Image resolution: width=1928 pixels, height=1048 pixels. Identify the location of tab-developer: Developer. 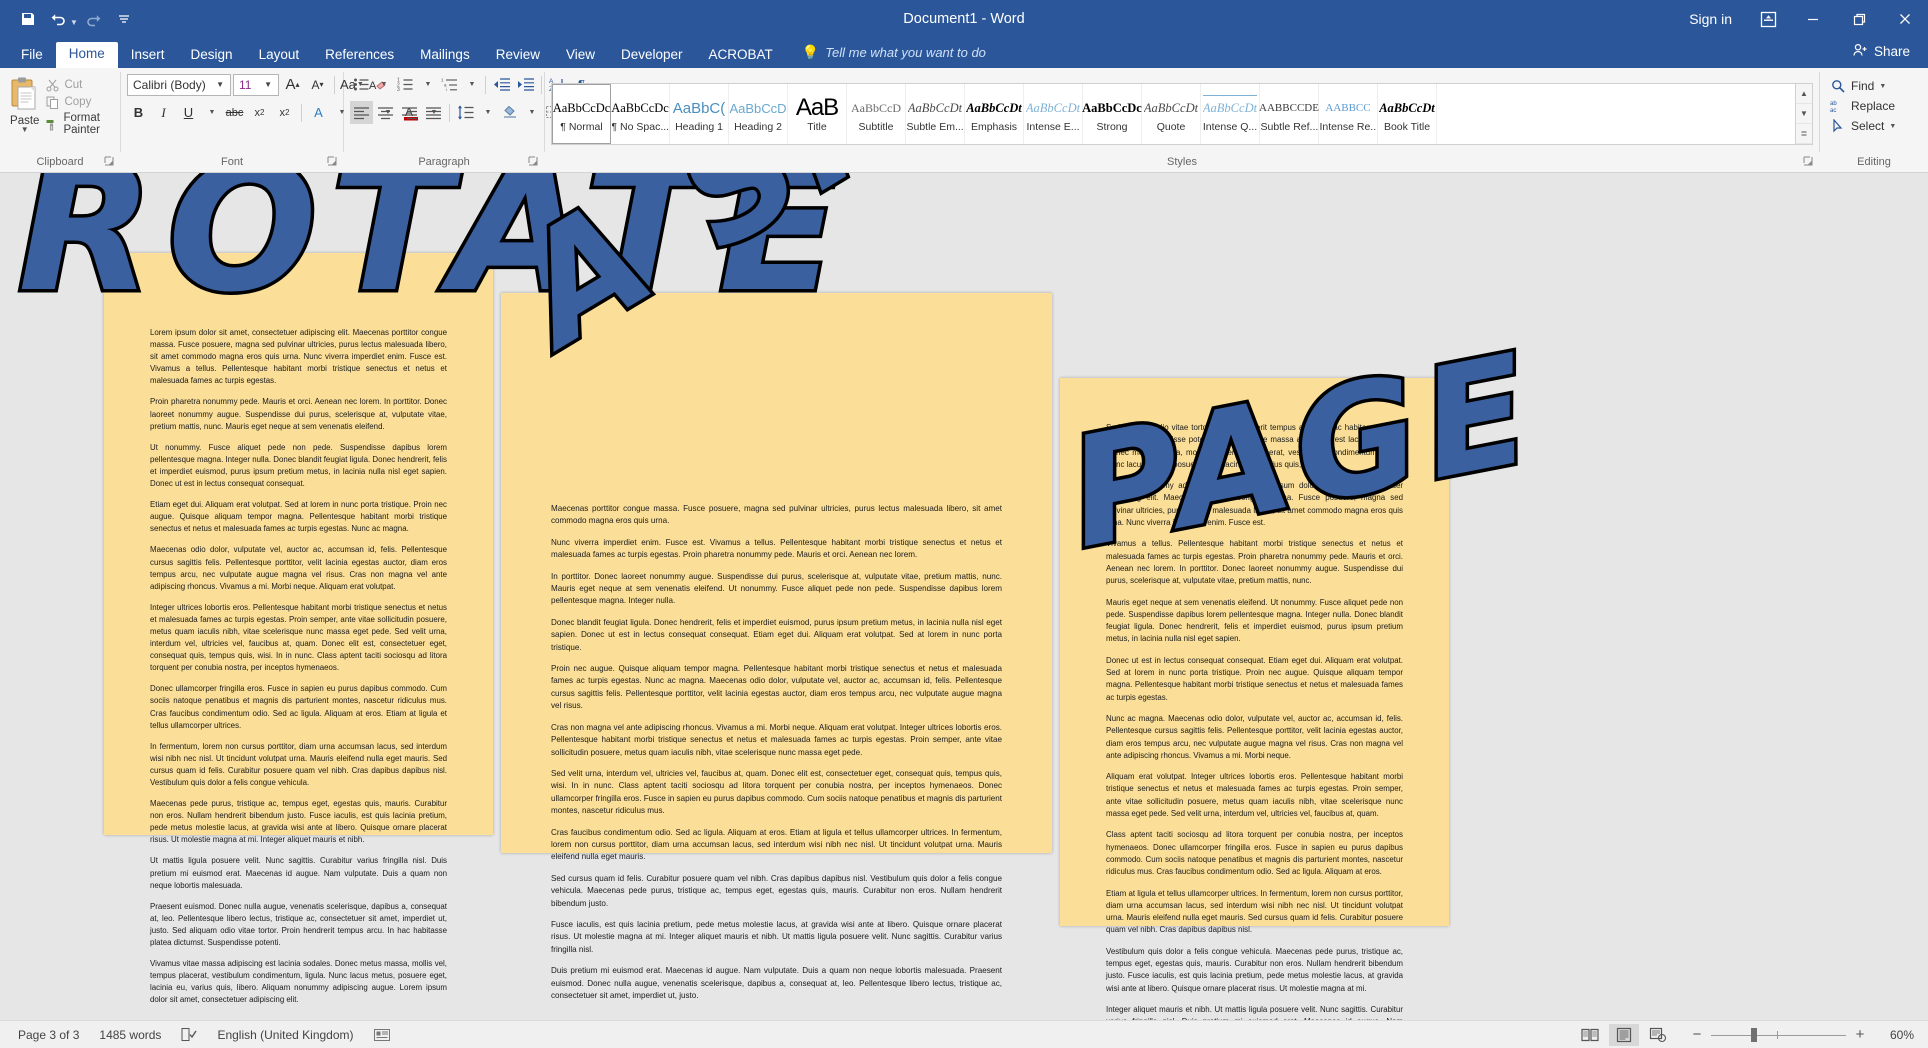
(652, 56).